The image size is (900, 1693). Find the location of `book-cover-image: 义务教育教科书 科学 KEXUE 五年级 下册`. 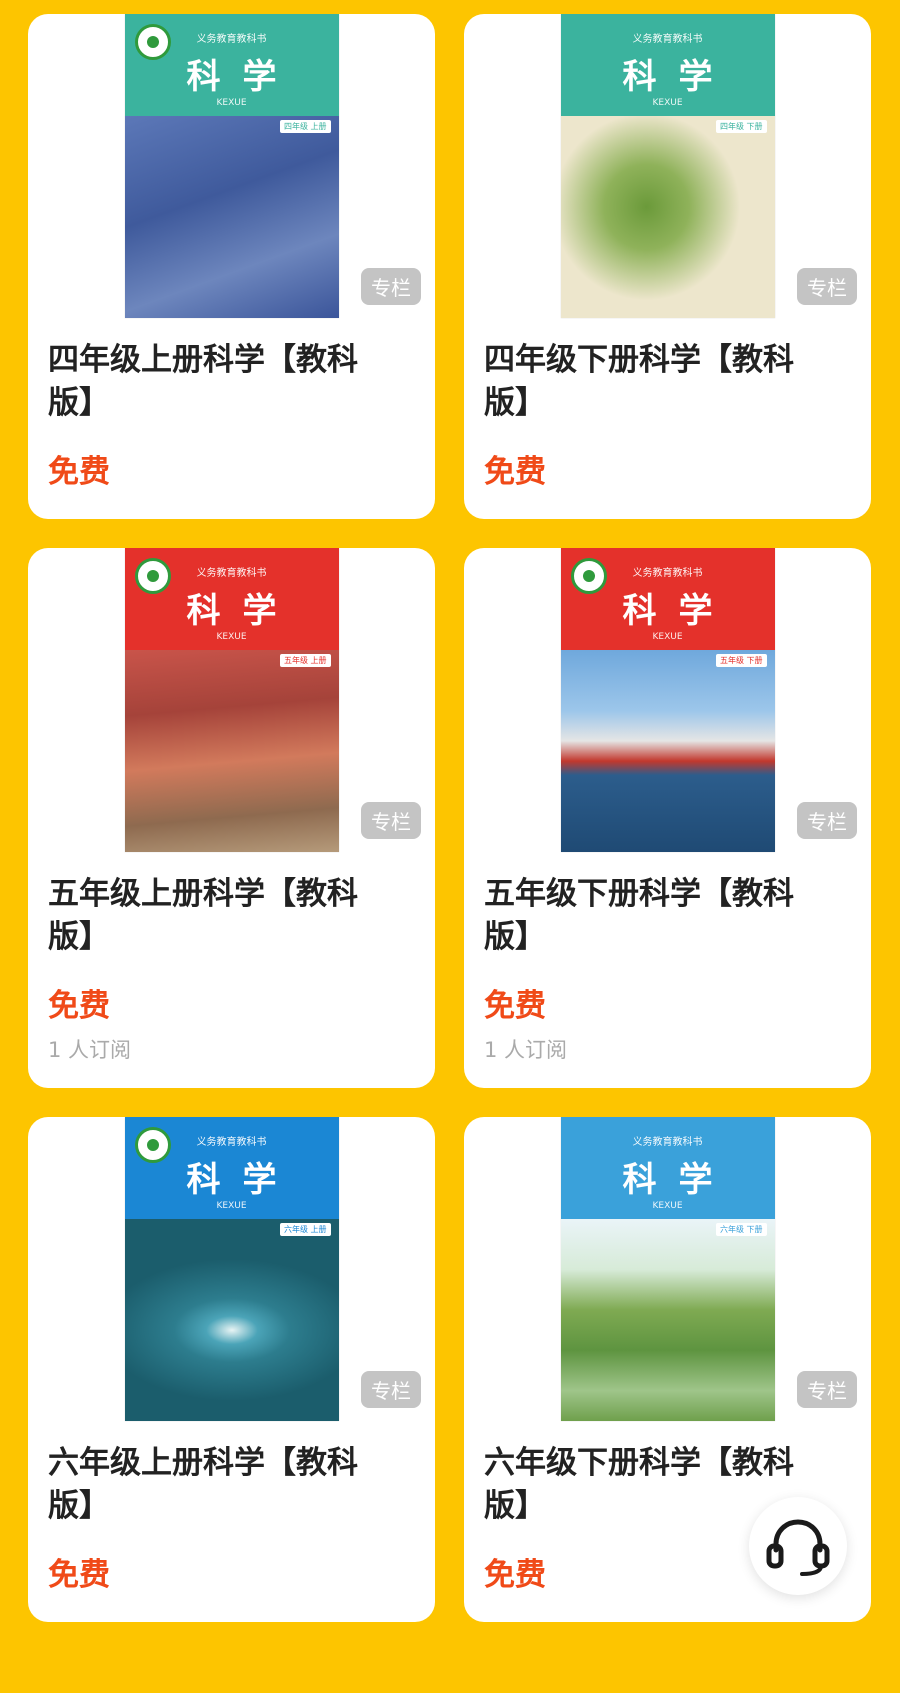

book-cover-image: 义务教育教科书 科学 KEXUE 五年级 下册 is located at coordinates (667, 700).